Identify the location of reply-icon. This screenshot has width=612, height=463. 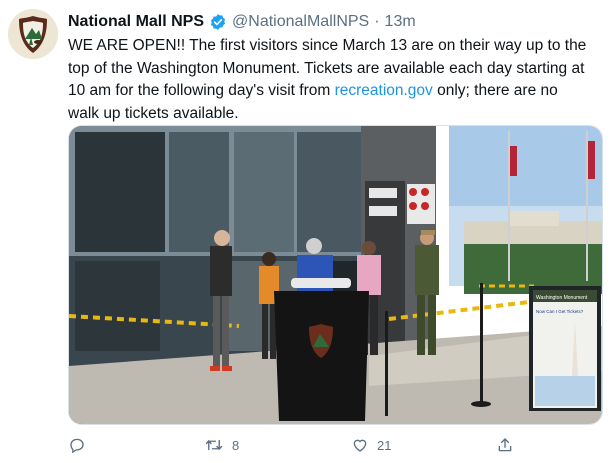
(77, 446).